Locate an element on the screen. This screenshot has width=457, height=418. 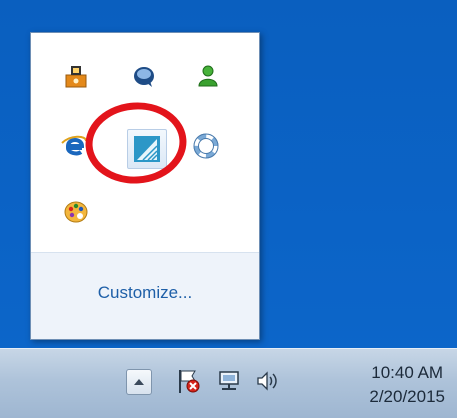
network-icon is located at coordinates (229, 381).